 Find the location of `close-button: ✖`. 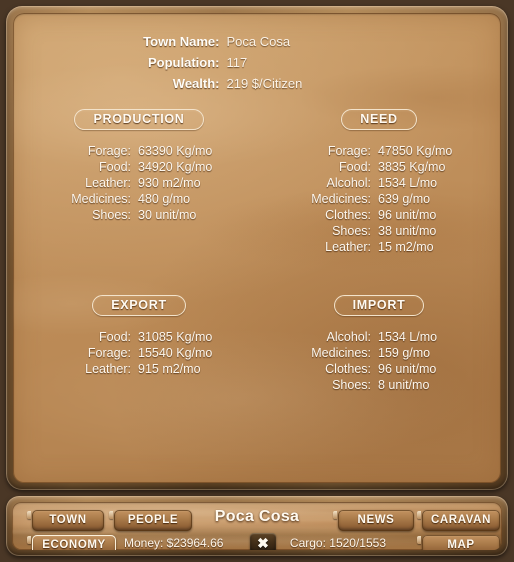

close-button: ✖ is located at coordinates (263, 541).